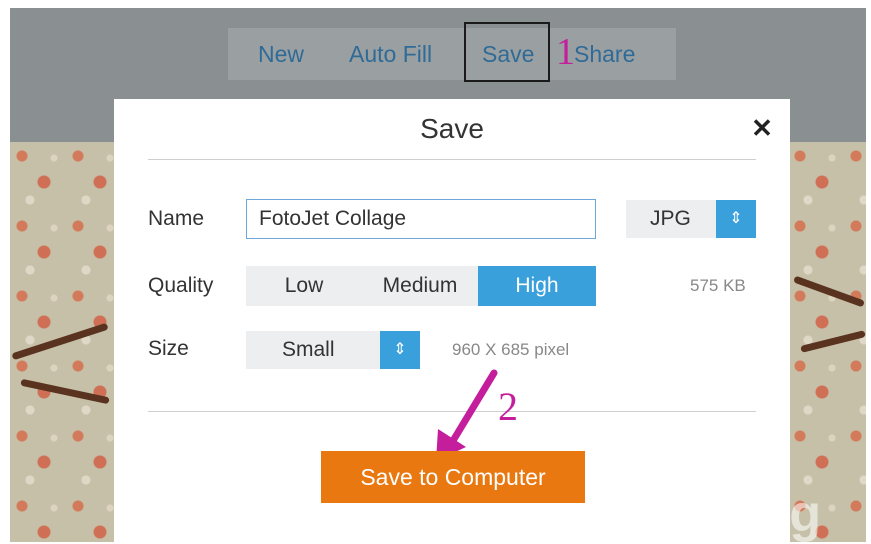 Image resolution: width=871 pixels, height=544 pixels. What do you see at coordinates (452, 54) in the screenshot?
I see `top-toolbar: New Auto Fill Save Share` at bounding box center [452, 54].